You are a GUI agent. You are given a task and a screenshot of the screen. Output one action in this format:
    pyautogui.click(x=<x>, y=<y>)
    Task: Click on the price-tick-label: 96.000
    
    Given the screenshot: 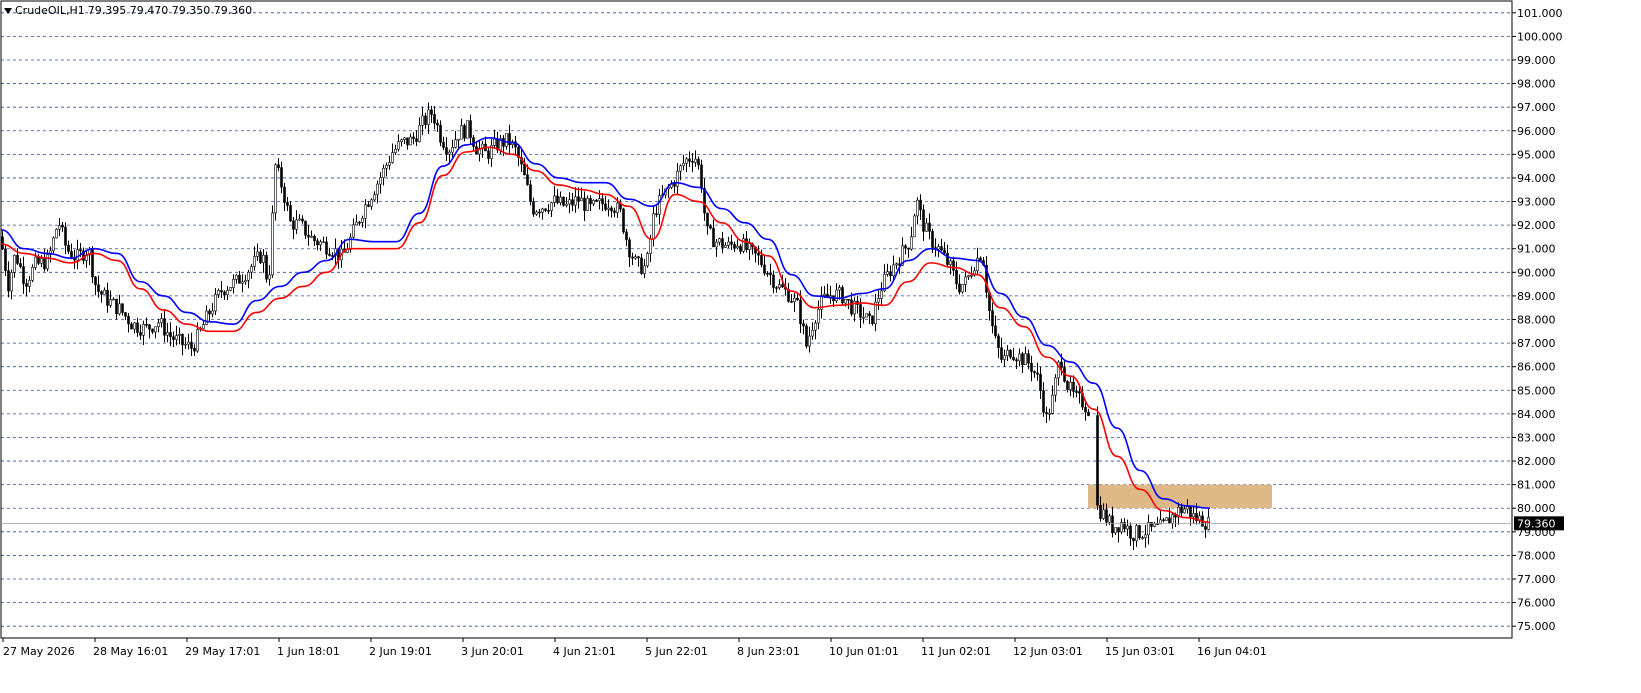 What is the action you would take?
    pyautogui.click(x=1536, y=131)
    